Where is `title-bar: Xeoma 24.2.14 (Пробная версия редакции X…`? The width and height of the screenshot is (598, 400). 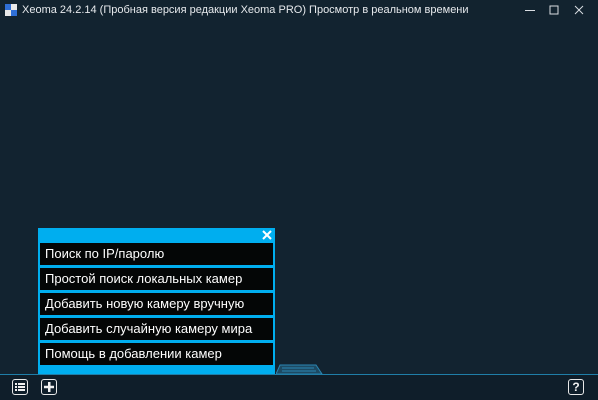
title-bar: Xeoma 24.2.14 (Пробная версия редакции X… is located at coordinates (299, 10).